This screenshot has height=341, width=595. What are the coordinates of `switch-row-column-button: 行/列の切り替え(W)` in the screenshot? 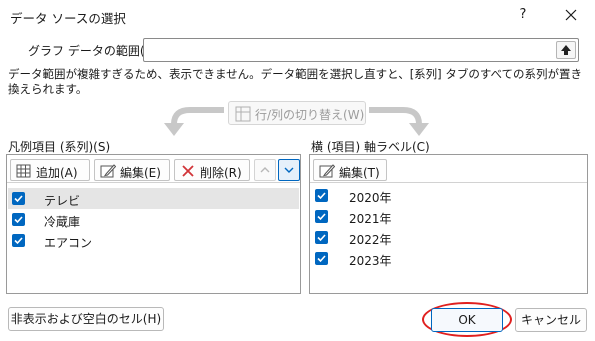 It's located at (297, 113).